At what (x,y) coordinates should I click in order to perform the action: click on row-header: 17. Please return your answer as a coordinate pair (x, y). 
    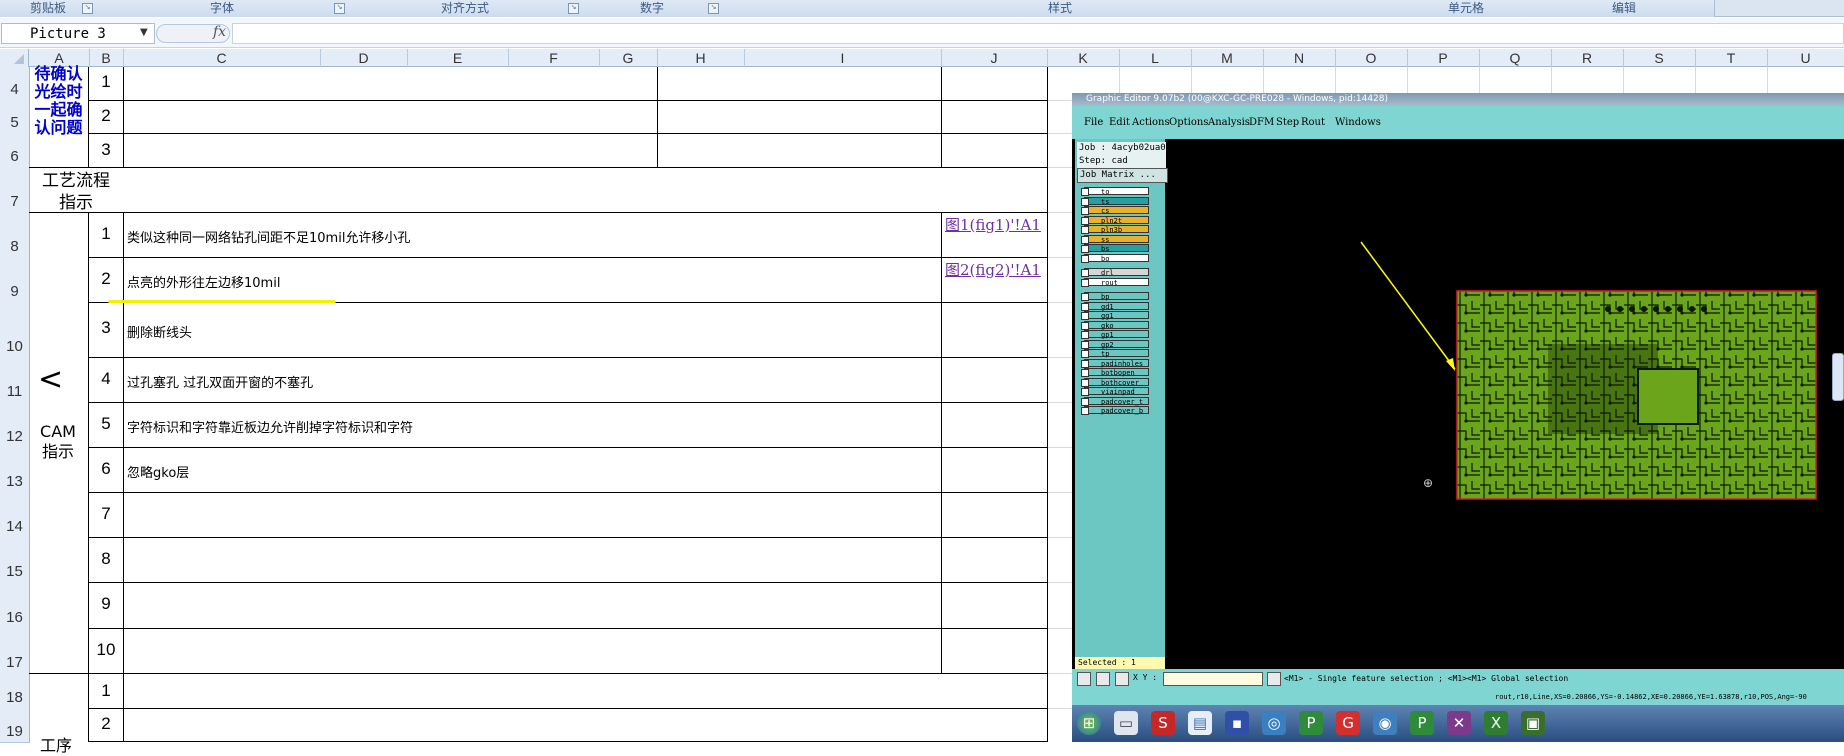
    Looking at the image, I should click on (15, 651).